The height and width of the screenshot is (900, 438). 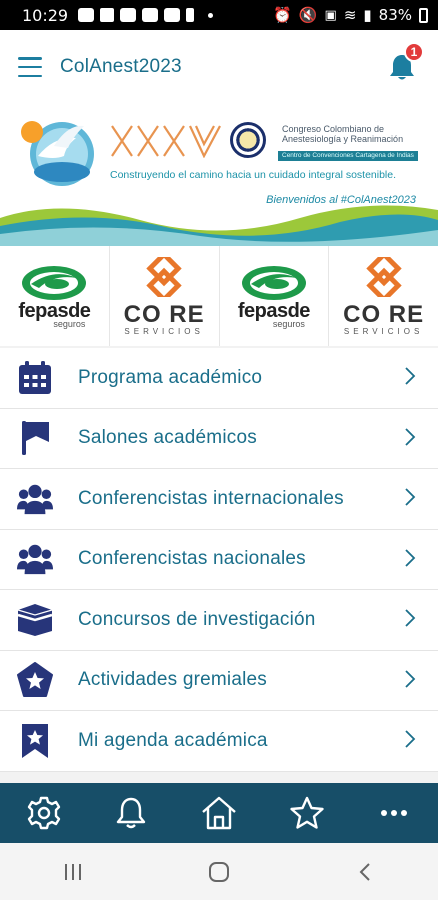 I want to click on menu-label: Mi agenda académica, so click(x=173, y=740).